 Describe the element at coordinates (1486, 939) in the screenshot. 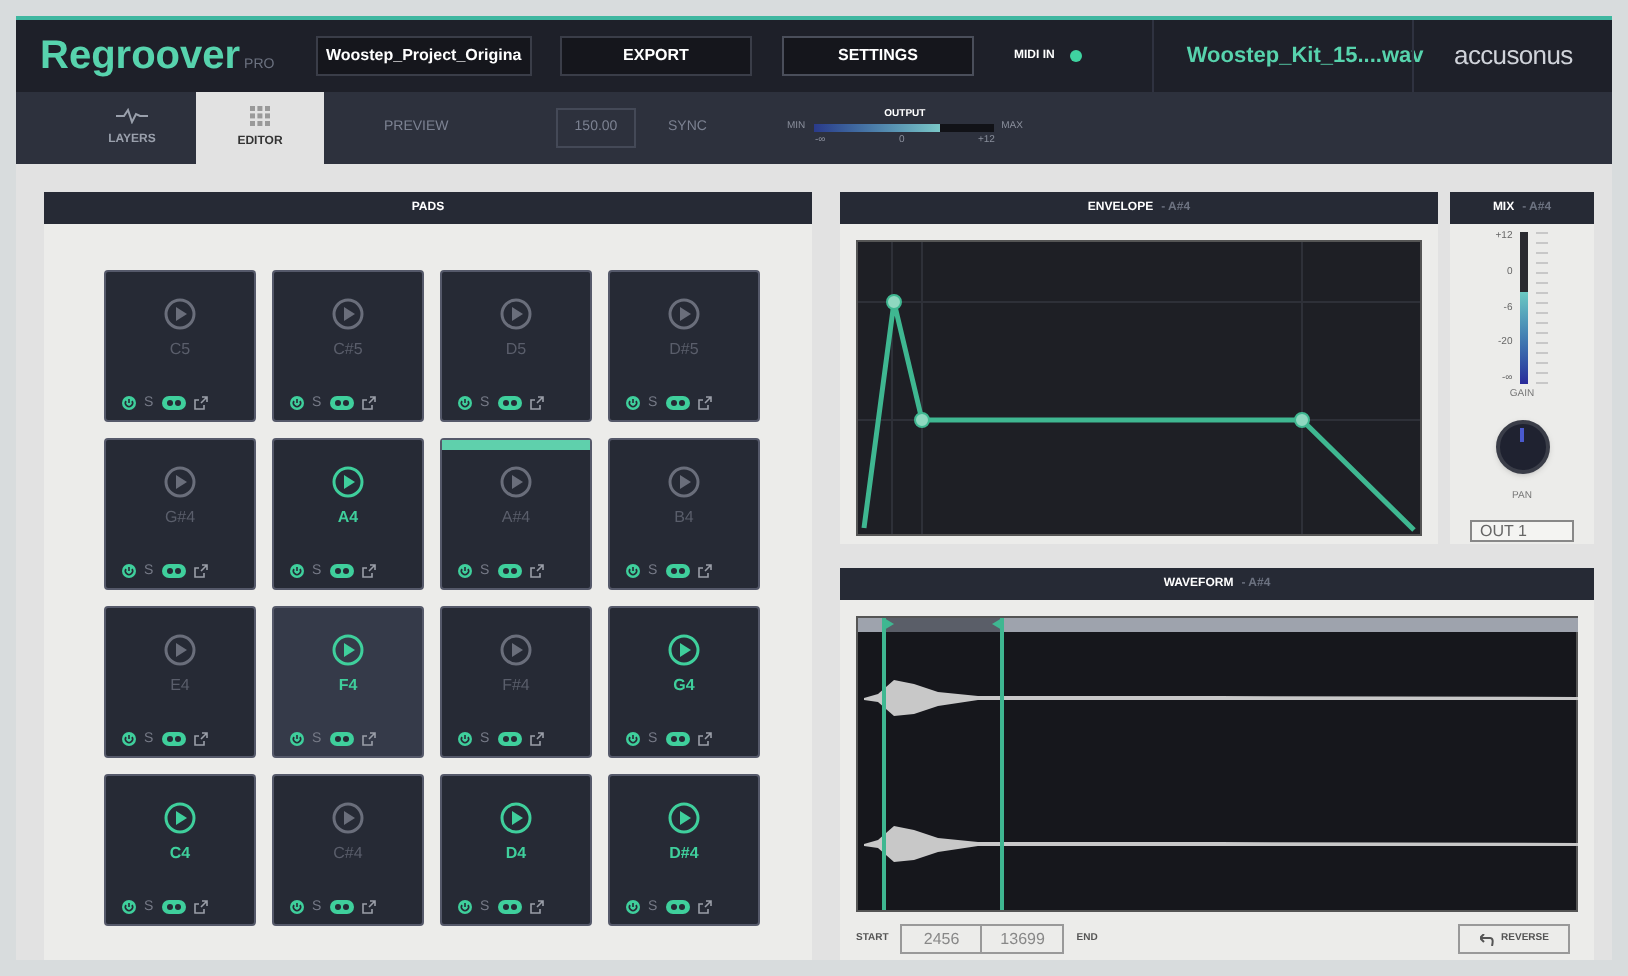

I see `undo-icon` at that location.